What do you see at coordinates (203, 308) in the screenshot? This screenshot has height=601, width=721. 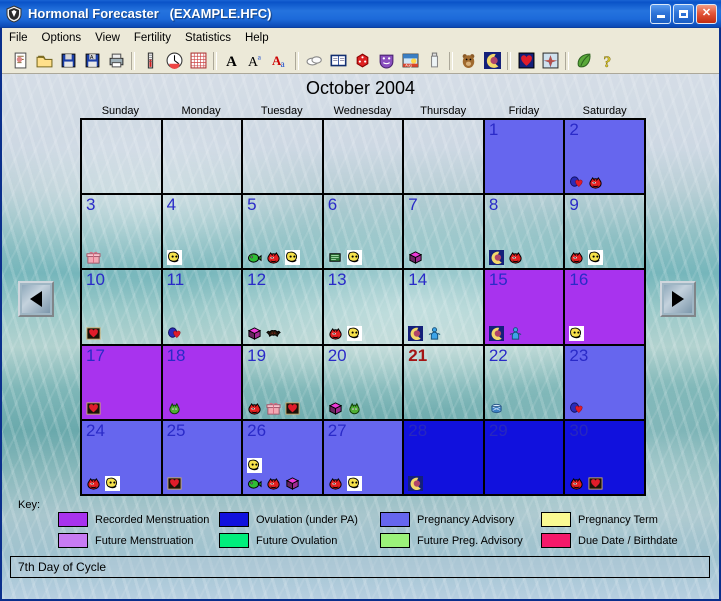 I see `calendar-day-cell-11: 11` at bounding box center [203, 308].